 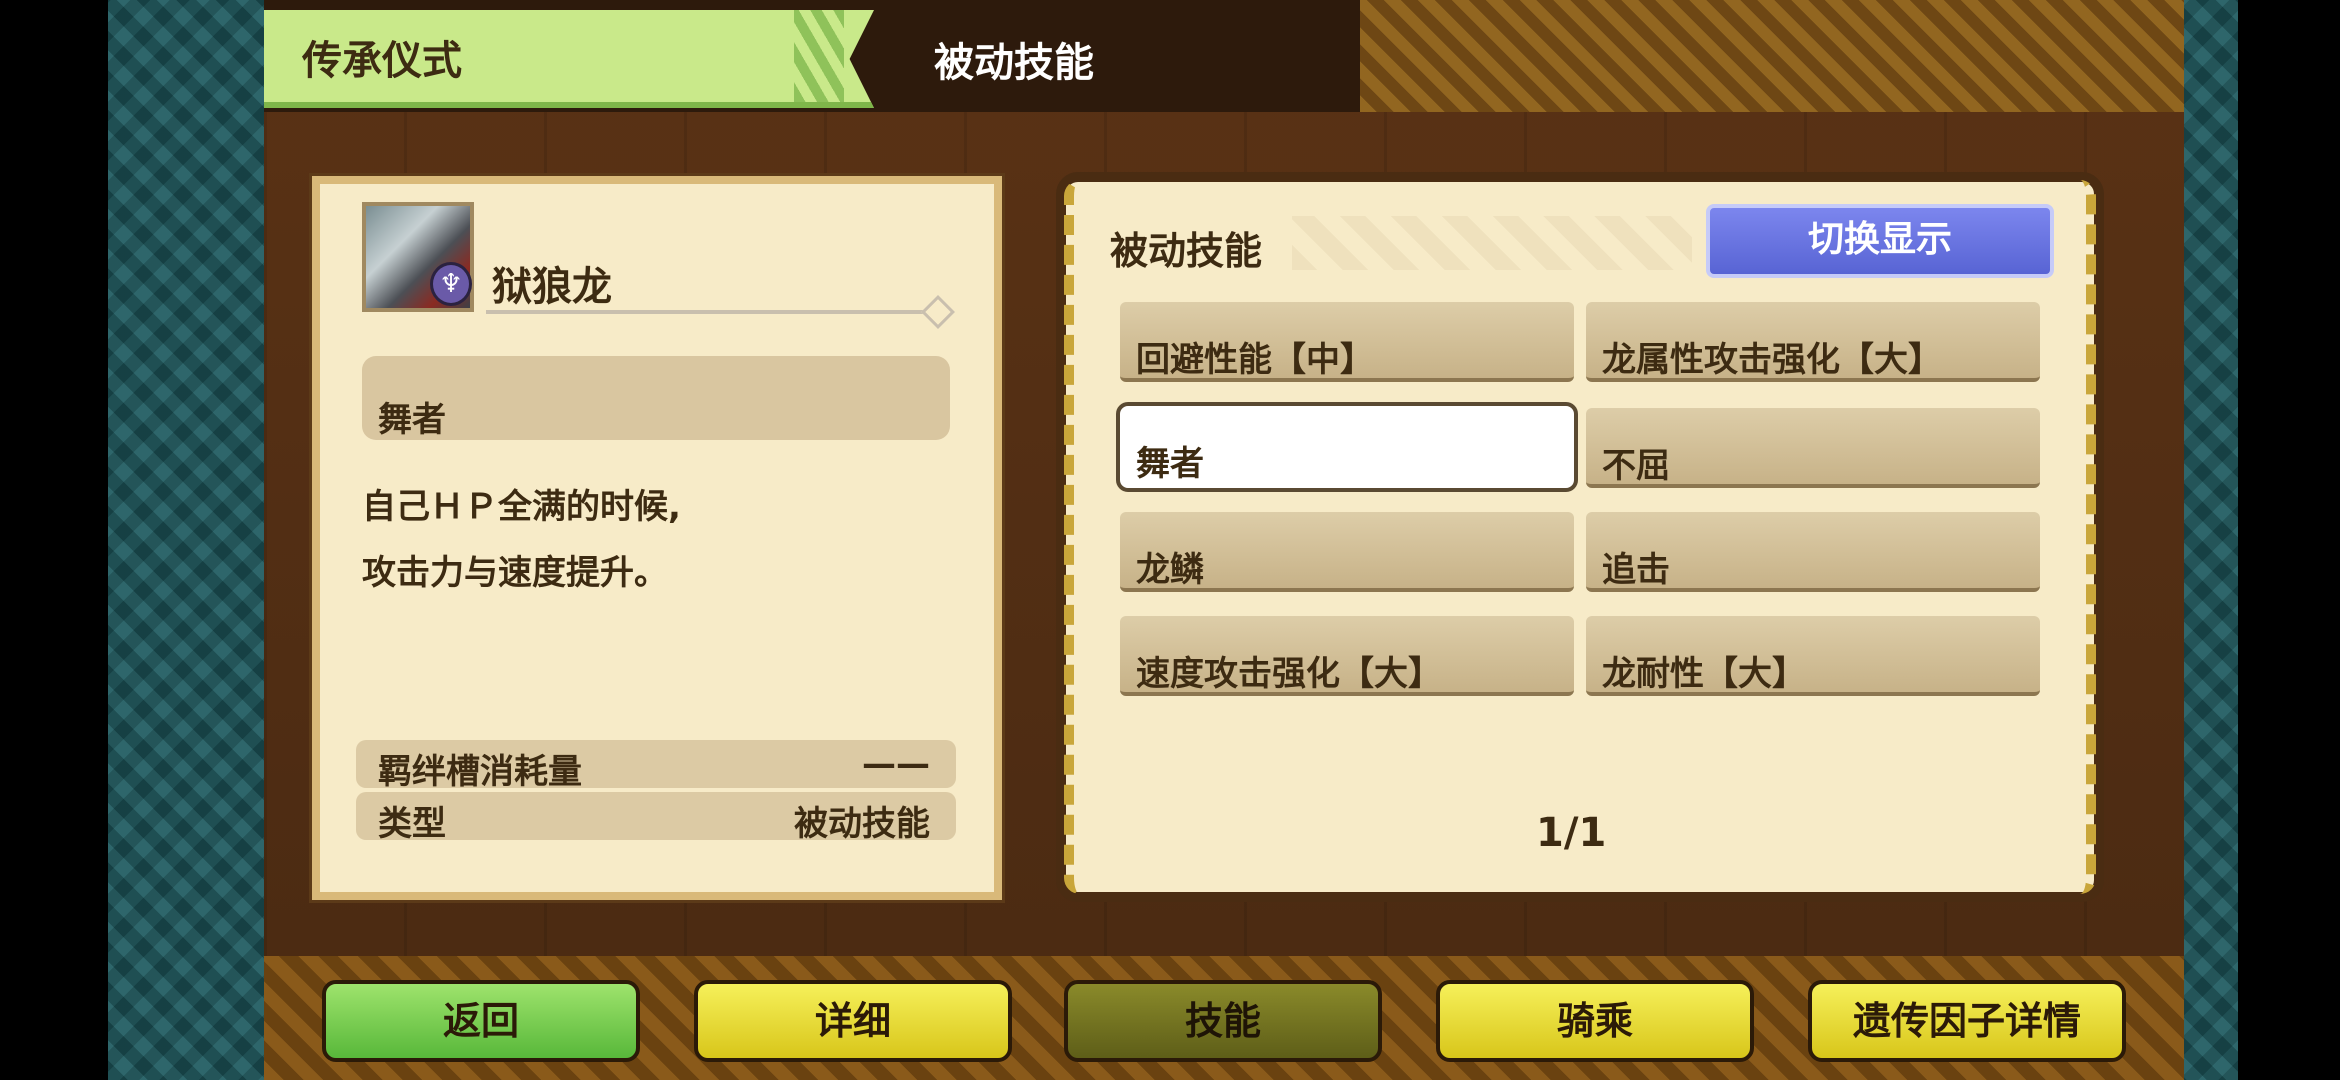 I want to click on skill-label: 回避性能【中】, so click(x=1255, y=360).